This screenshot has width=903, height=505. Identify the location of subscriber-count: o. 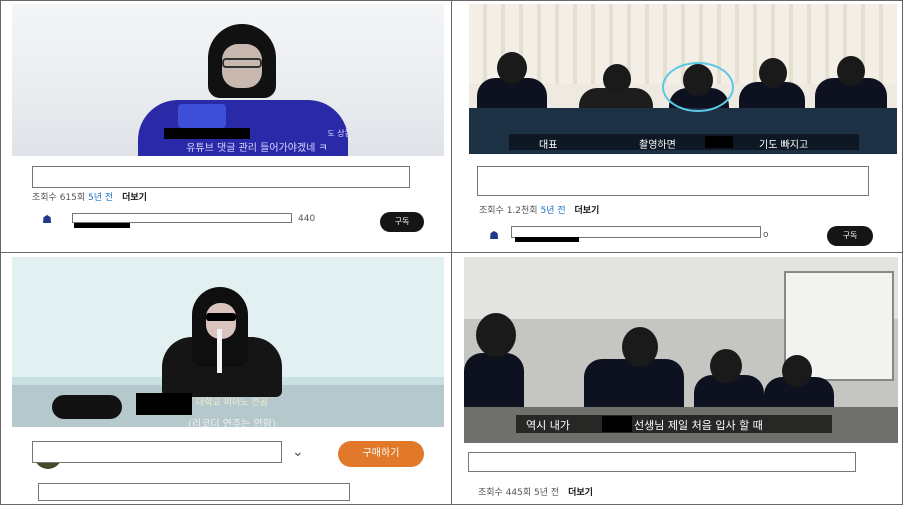
(766, 235).